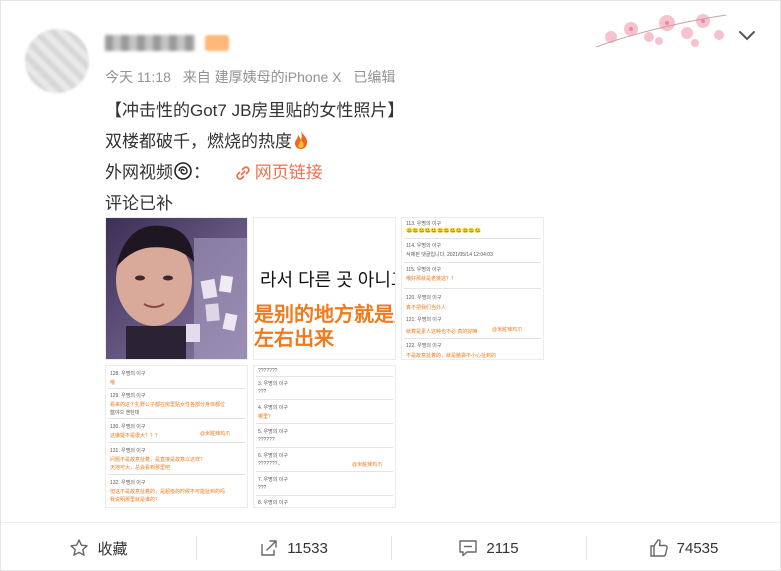 The image size is (781, 571). What do you see at coordinates (451, 356) in the screenshot?
I see `comment-row: 不是故意扯着的，就是脑袋不小心扯到的` at bounding box center [451, 356].